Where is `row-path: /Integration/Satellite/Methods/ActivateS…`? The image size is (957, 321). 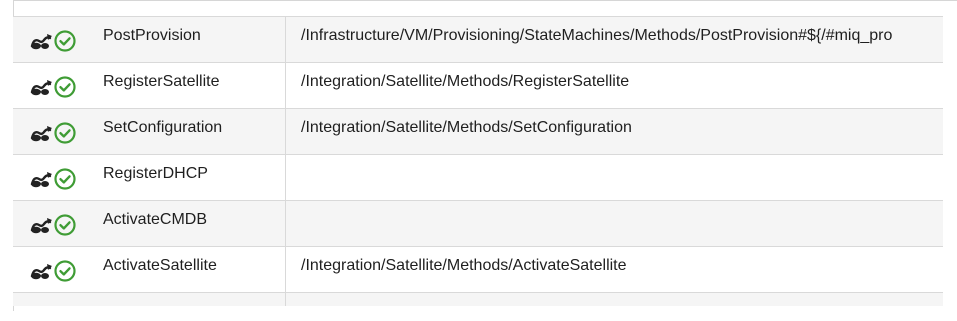
row-path: /Integration/Satellite/Methods/ActivateS… is located at coordinates (464, 265).